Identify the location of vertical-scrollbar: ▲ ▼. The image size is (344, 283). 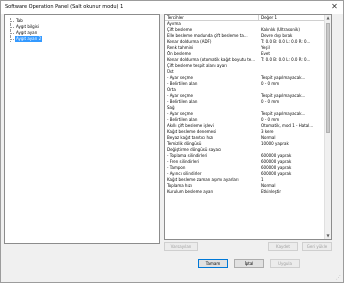
(327, 127).